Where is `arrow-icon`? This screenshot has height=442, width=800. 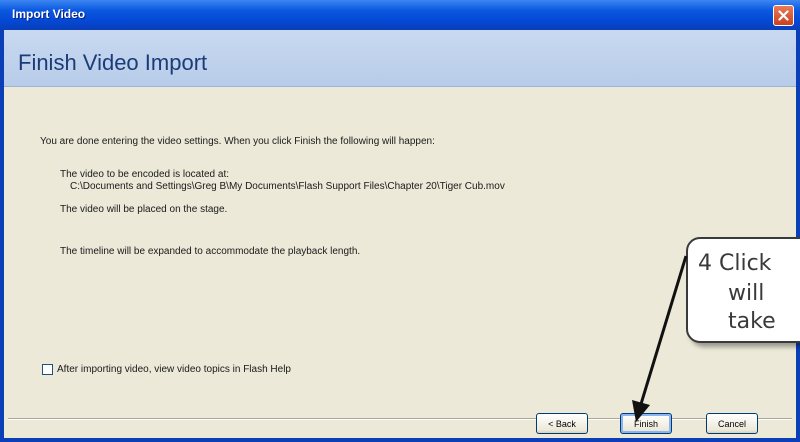 arrow-icon is located at coordinates (660, 338).